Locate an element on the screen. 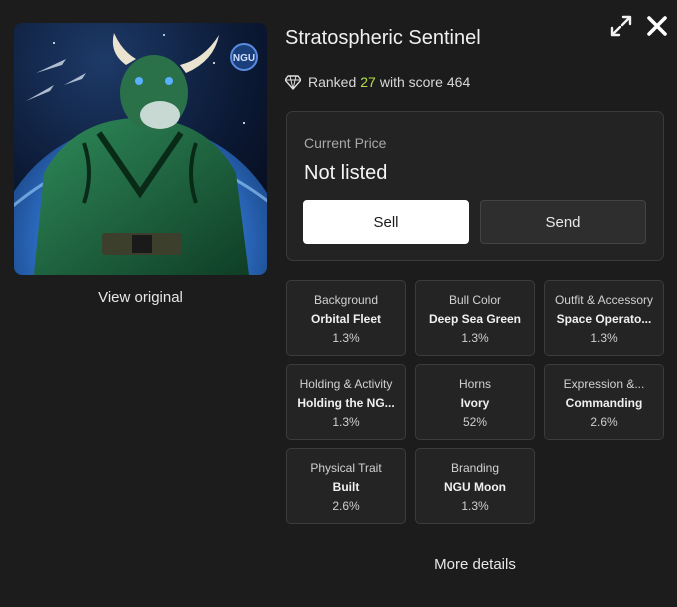 The height and width of the screenshot is (607, 677). trait-value: Ivory is located at coordinates (475, 403).